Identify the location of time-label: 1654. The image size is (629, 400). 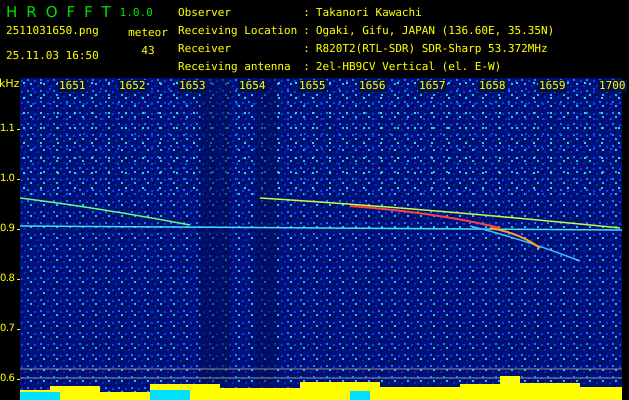
(252, 86).